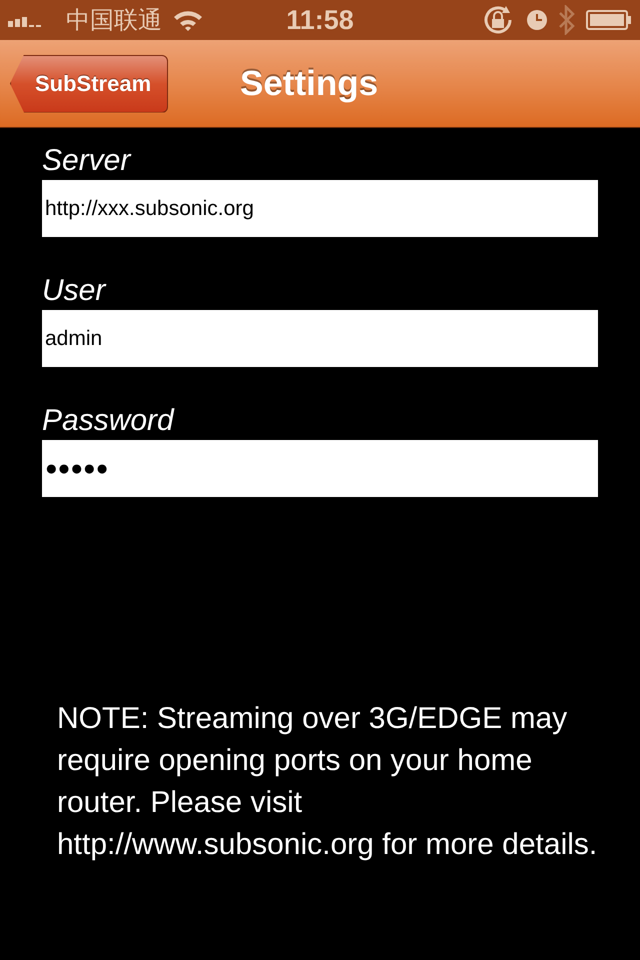 The image size is (640, 960). Describe the element at coordinates (89, 83) in the screenshot. I see `back-button: SubStream` at that location.